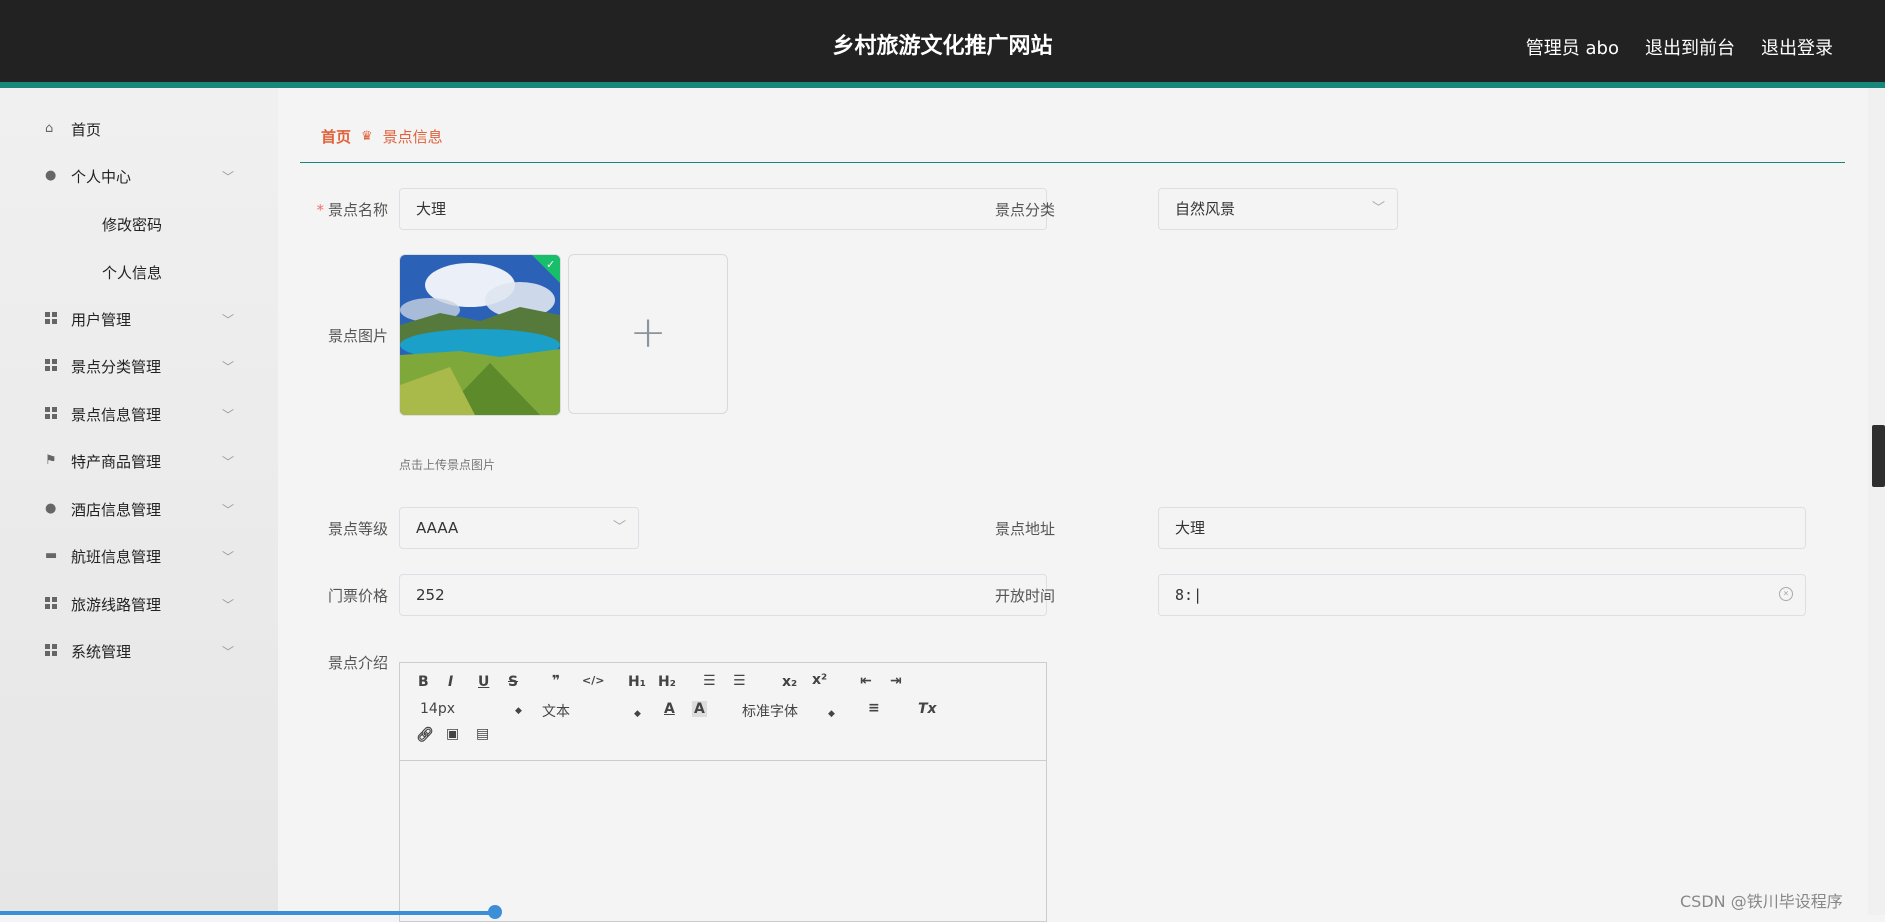 Image resolution: width=1885 pixels, height=922 pixels. What do you see at coordinates (139, 651) in the screenshot?
I see `sidebar-item-system-management: 系统管理 ﹀` at bounding box center [139, 651].